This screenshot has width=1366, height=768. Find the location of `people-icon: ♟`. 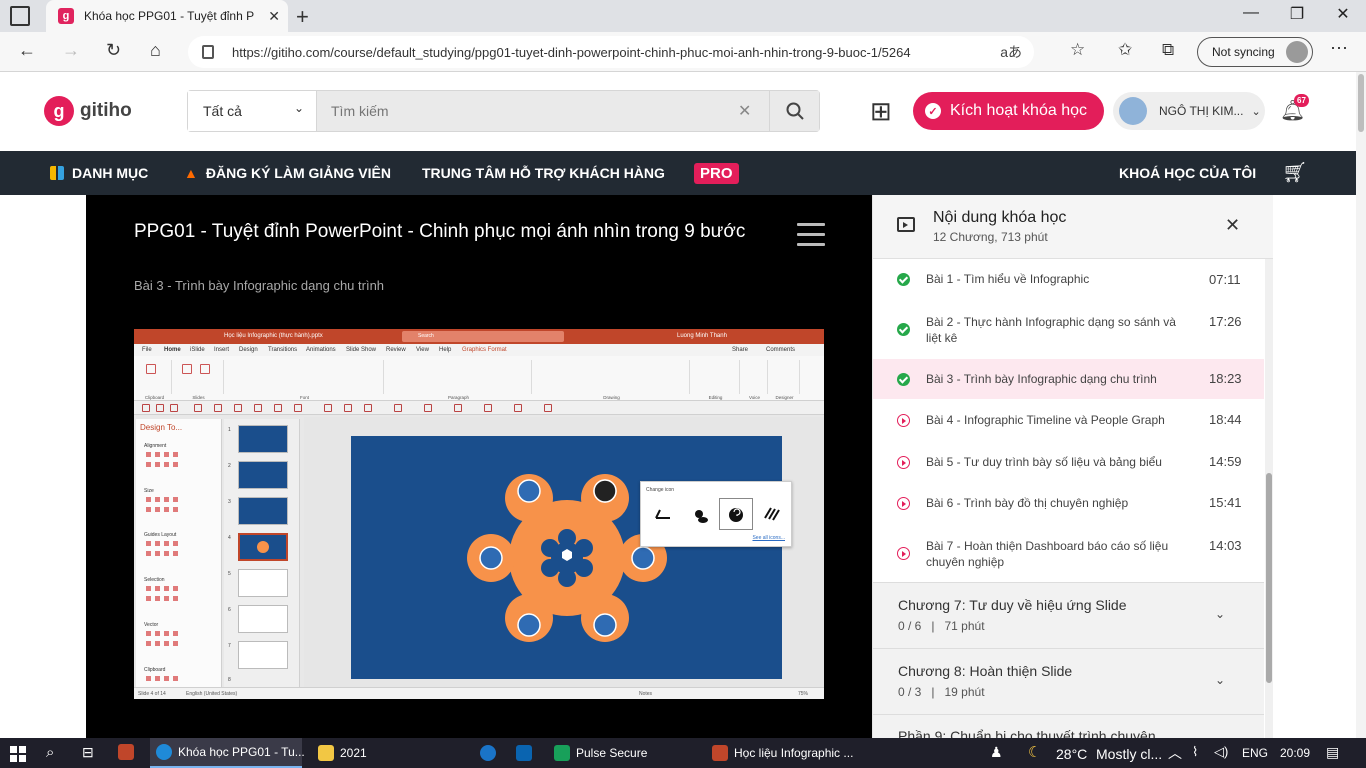

people-icon: ♟ is located at coordinates (996, 752).